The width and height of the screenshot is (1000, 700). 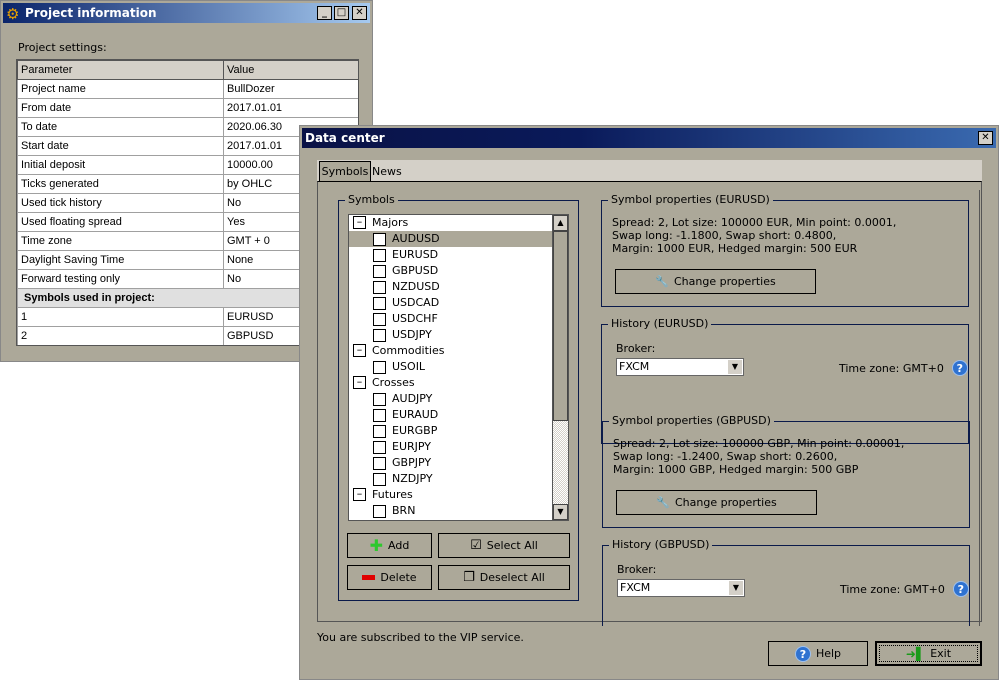 I want to click on tree-group: – Majors, so click(x=450, y=223).